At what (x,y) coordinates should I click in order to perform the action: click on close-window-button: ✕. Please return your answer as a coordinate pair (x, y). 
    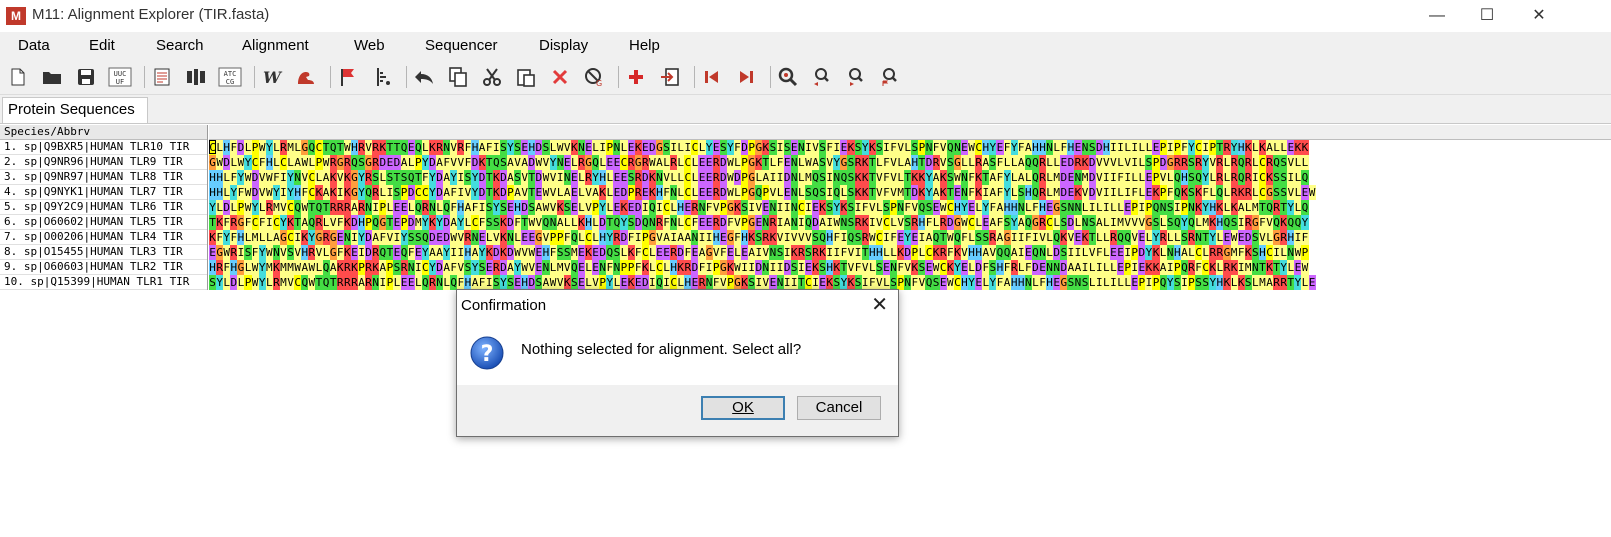
    Looking at the image, I should click on (1539, 16).